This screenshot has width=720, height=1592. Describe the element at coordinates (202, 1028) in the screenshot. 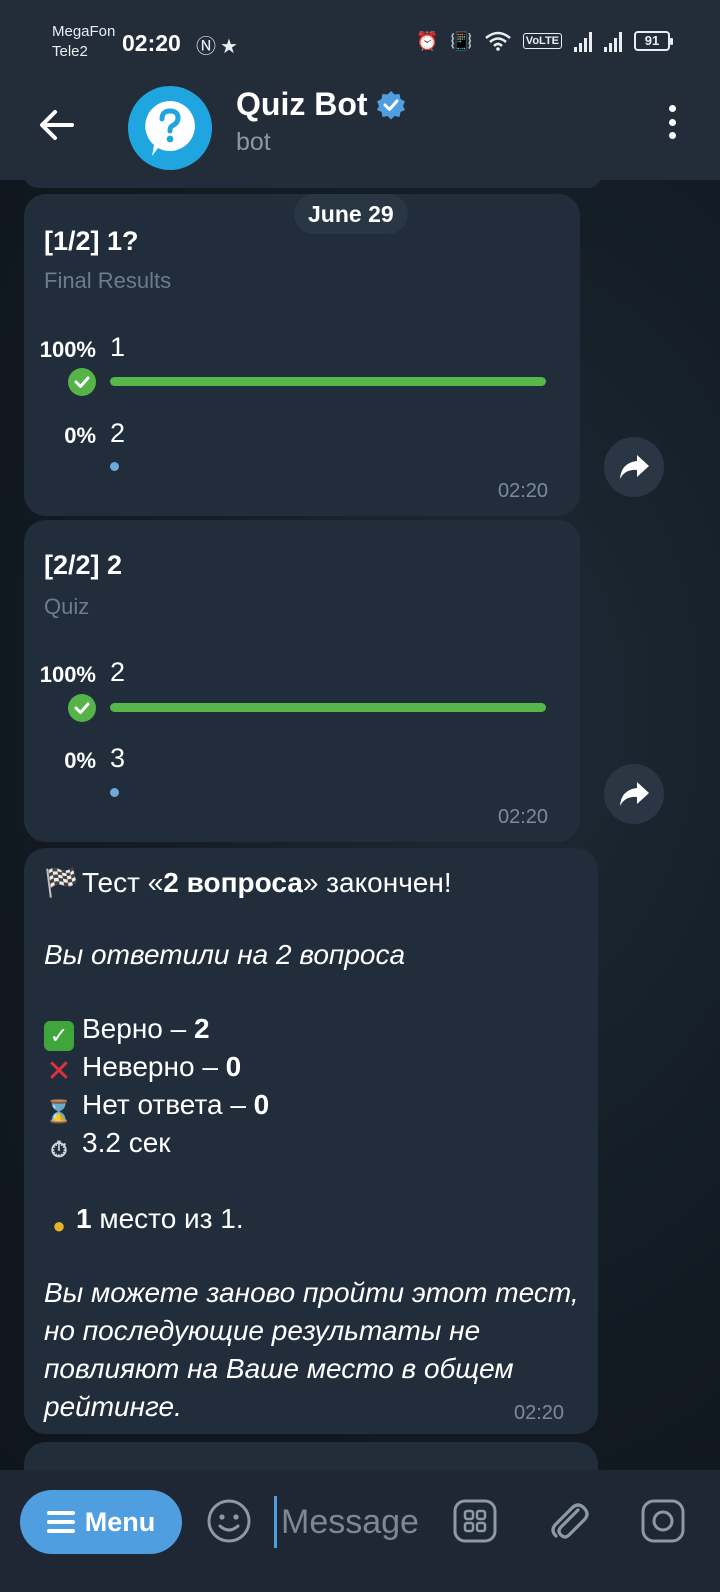

I see `correct-value: 2` at that location.